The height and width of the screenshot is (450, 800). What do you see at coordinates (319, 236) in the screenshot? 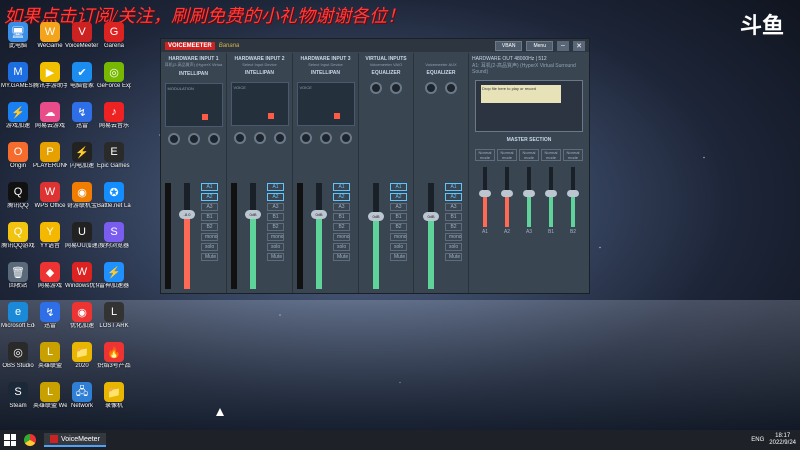
I see `gain-fader: 0dB` at bounding box center [319, 236].